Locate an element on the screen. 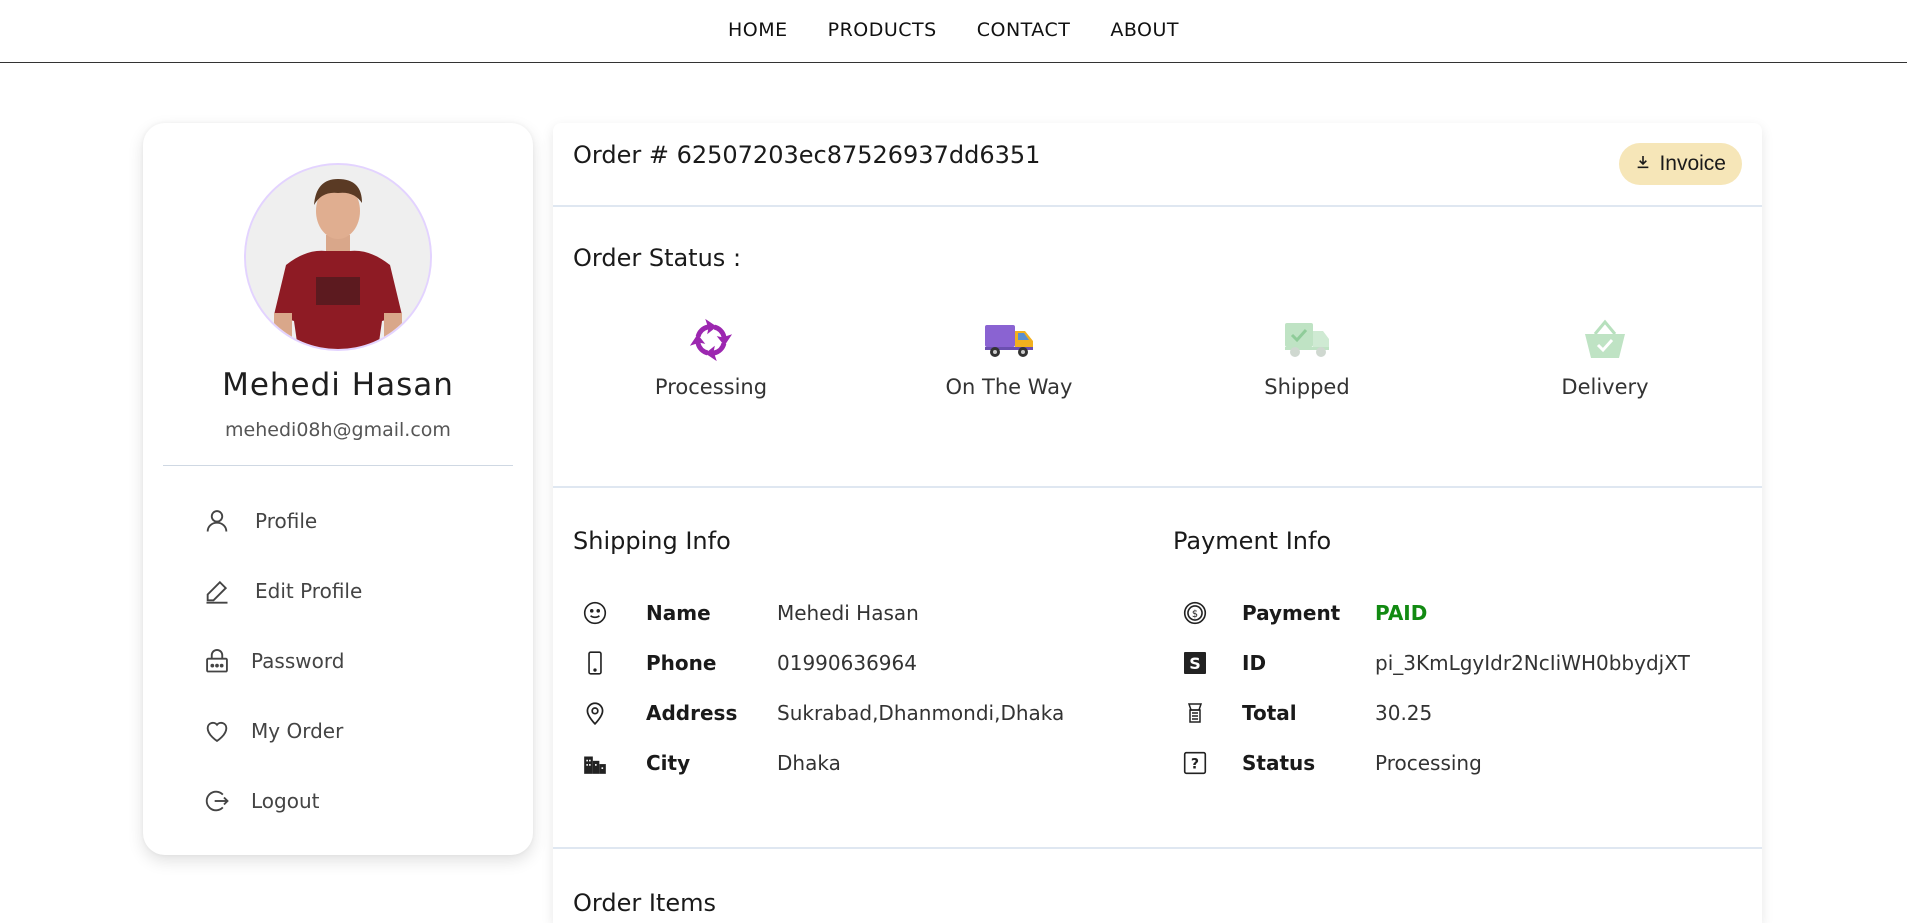 This screenshot has height=923, width=1907. status-step-on-the-way: On The Way is located at coordinates (1009, 357).